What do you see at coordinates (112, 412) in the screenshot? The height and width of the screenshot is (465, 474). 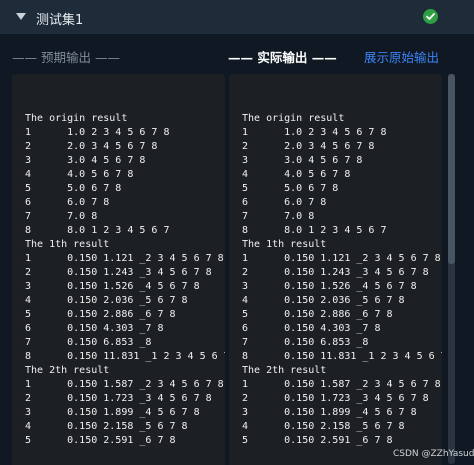 I see `expected-output-line: 3 0.150 1.899 _4 5 6 7 8` at bounding box center [112, 412].